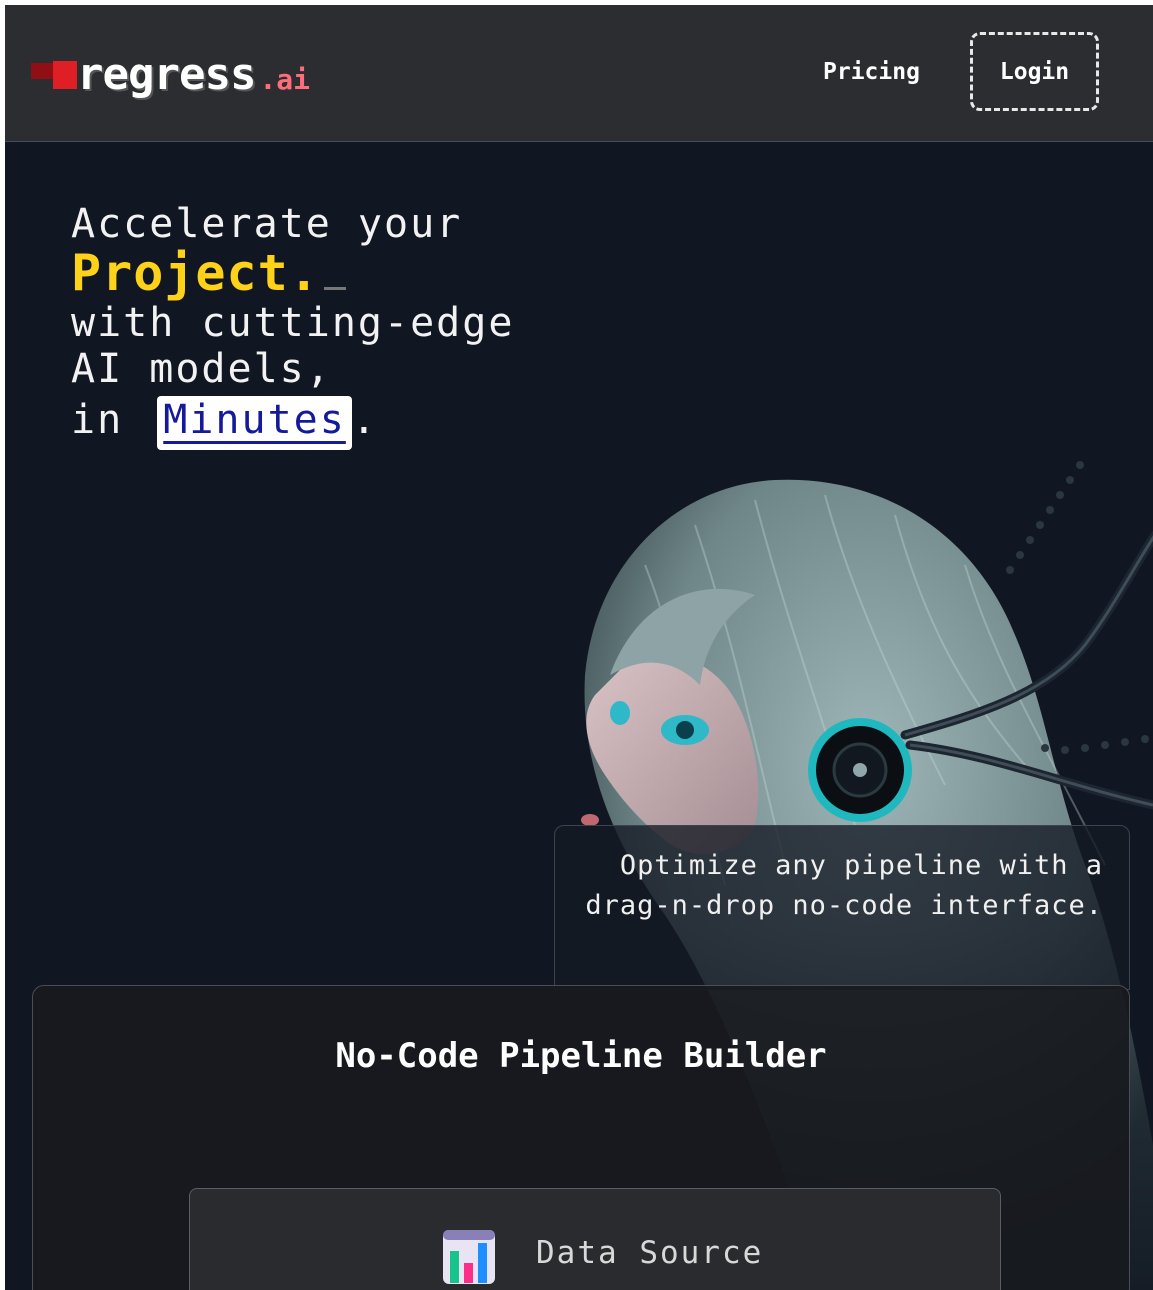 The width and height of the screenshot is (1153, 1290). I want to click on data-source-label: Data Source, so click(650, 1253).